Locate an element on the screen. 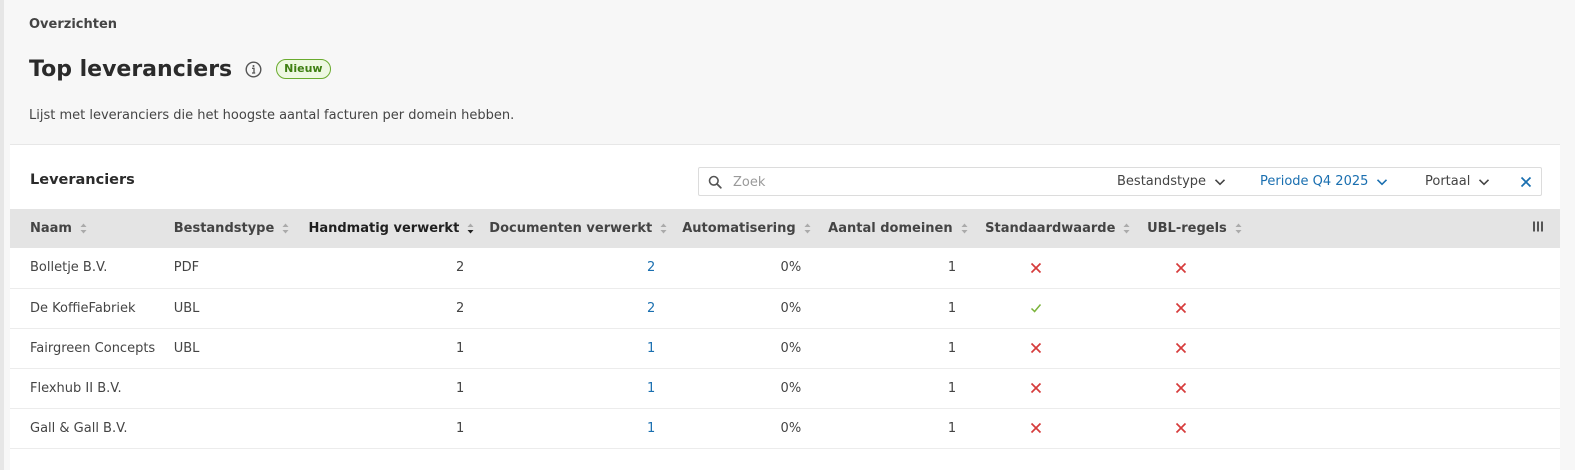  table-row: Gall & Gall B.V. 1 1 0% 1 is located at coordinates (785, 428).